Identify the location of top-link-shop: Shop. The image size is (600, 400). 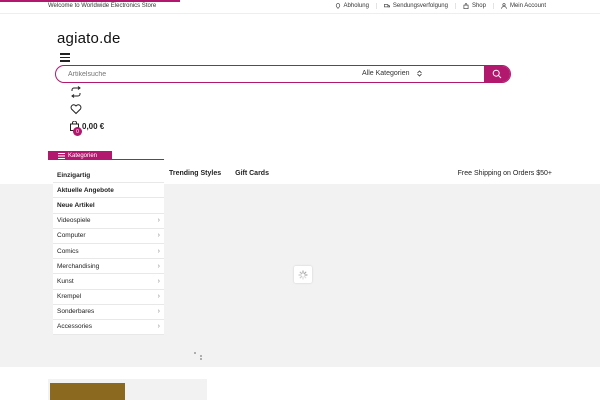
(473, 6).